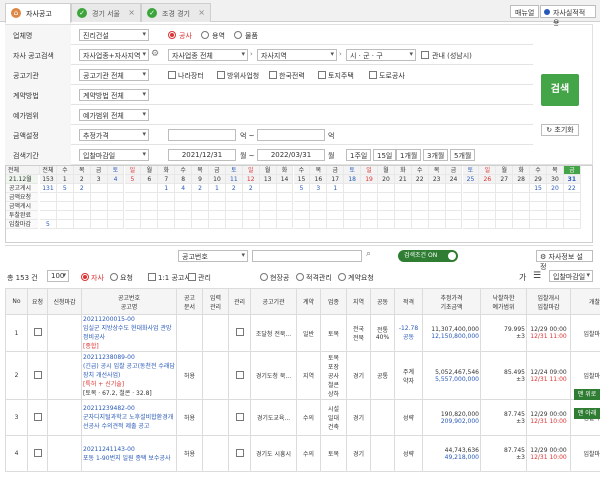 The width and height of the screenshot is (600, 478). I want to click on radio-request, so click(114, 277).